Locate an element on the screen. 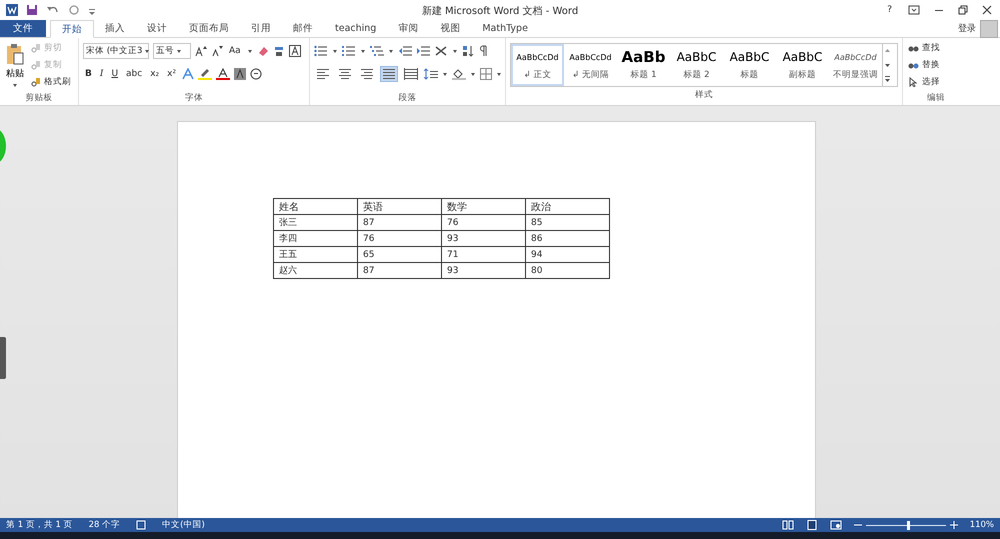  help-button: ? is located at coordinates (889, 10).